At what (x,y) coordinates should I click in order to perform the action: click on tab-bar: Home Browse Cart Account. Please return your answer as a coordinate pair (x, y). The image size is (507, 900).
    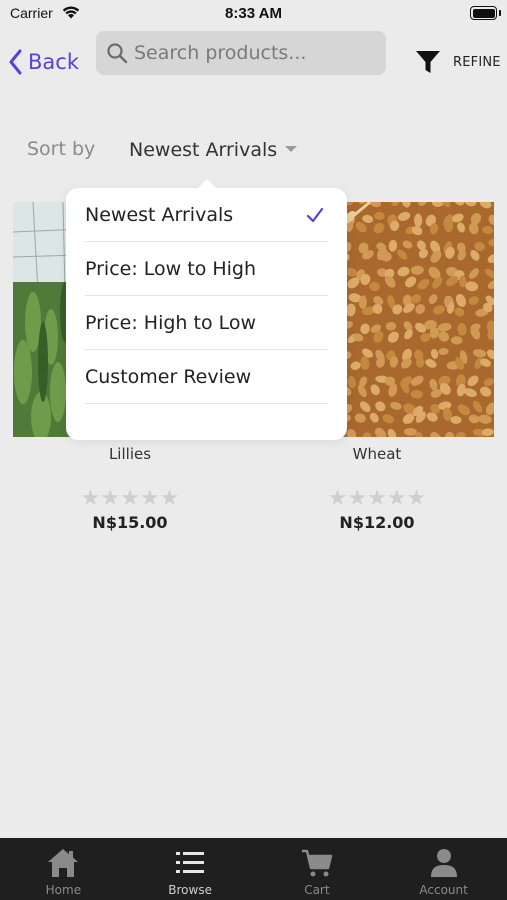
    Looking at the image, I should click on (253, 869).